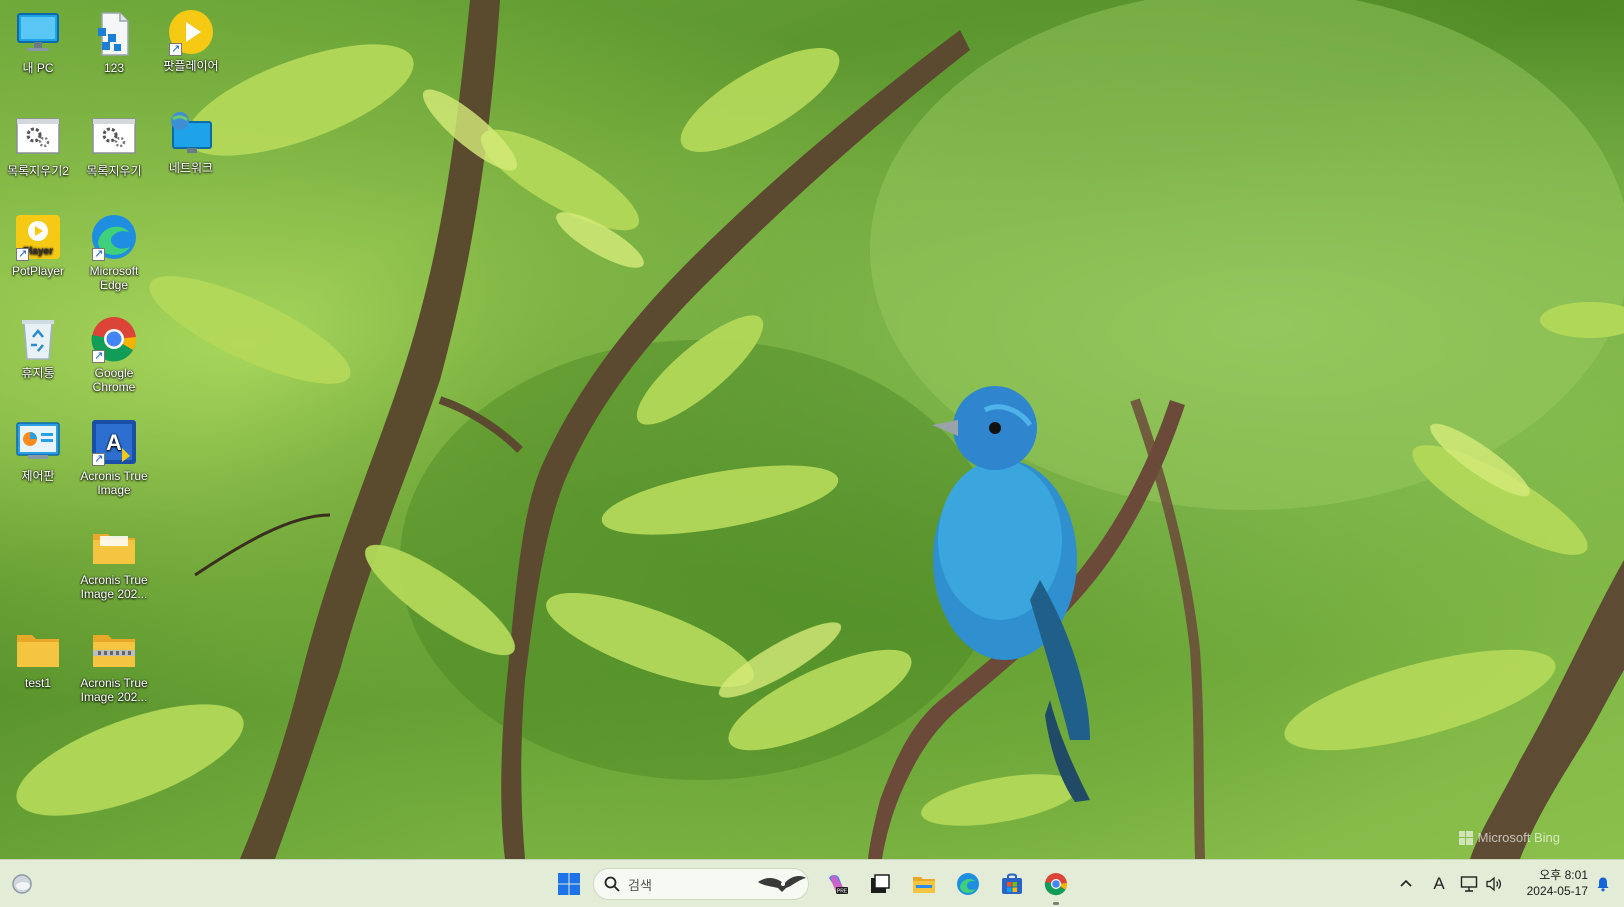  I want to click on store-button, so click(1012, 884).